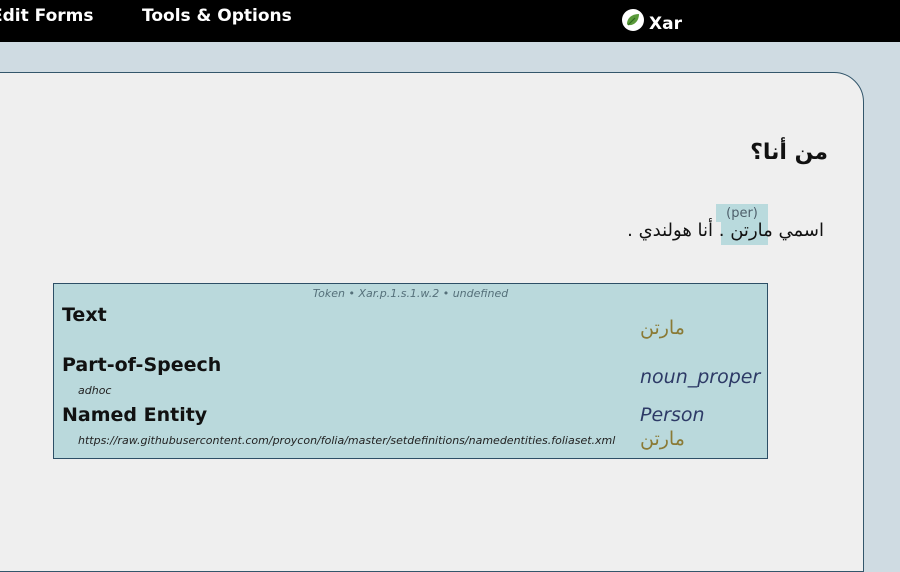 This screenshot has height=572, width=900. I want to click on field-value-ner-text: مارتن, so click(662, 439).